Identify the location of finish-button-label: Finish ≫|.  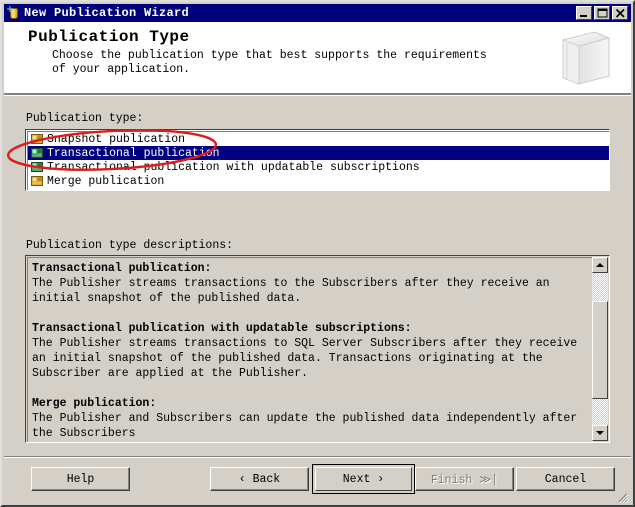
(464, 480).